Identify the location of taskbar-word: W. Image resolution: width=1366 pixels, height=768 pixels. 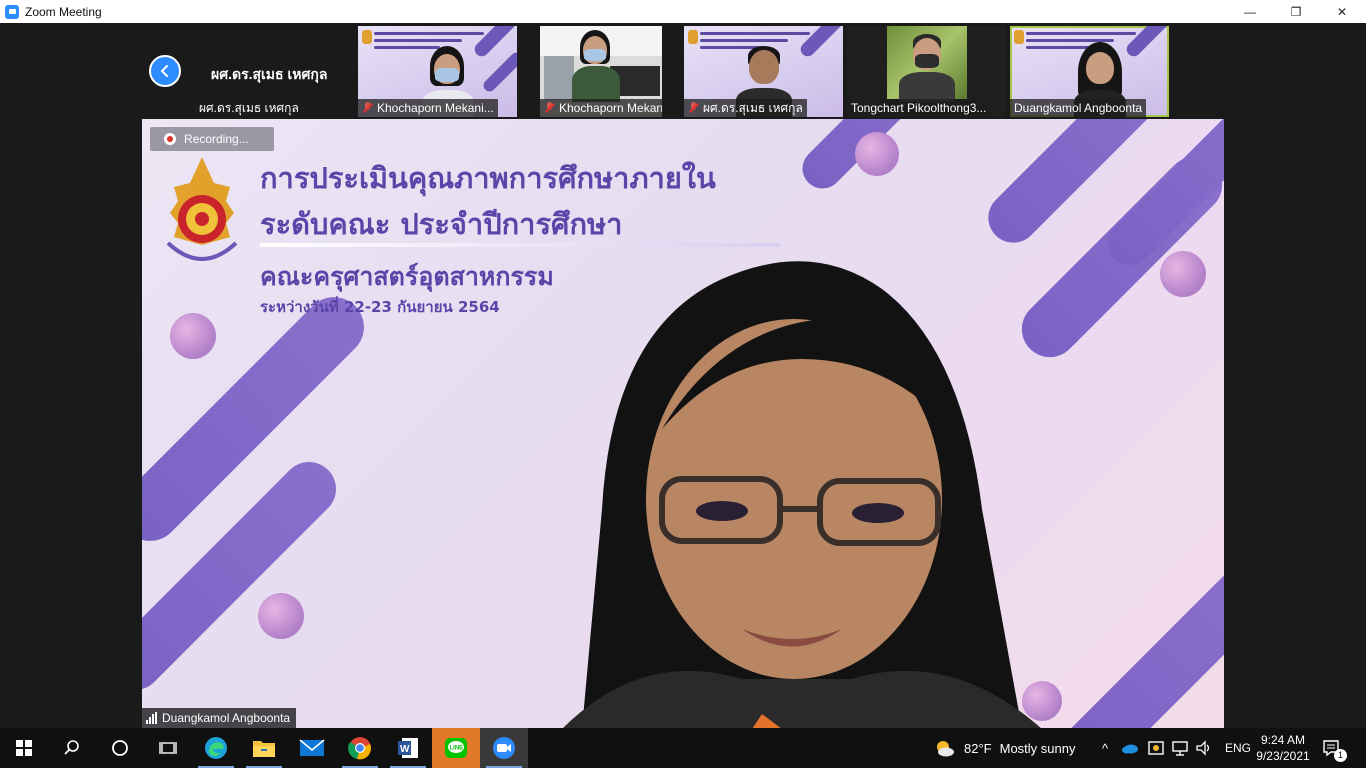
(408, 748).